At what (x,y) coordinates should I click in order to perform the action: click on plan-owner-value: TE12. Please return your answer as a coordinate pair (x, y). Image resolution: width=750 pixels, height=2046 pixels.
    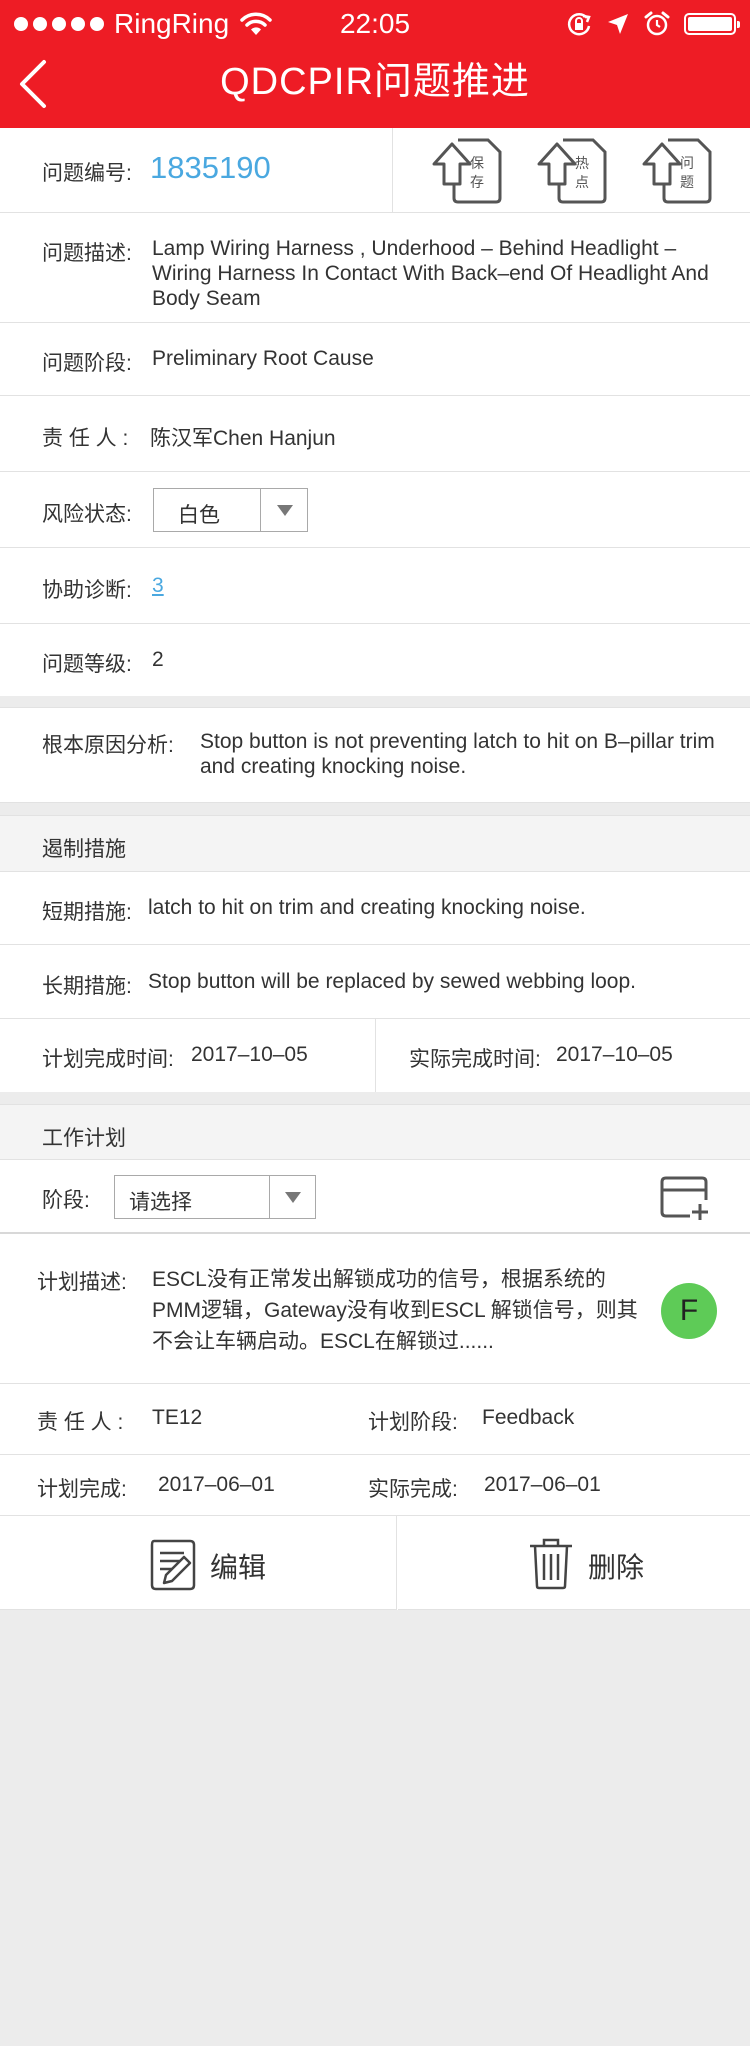
    Looking at the image, I should click on (177, 1417).